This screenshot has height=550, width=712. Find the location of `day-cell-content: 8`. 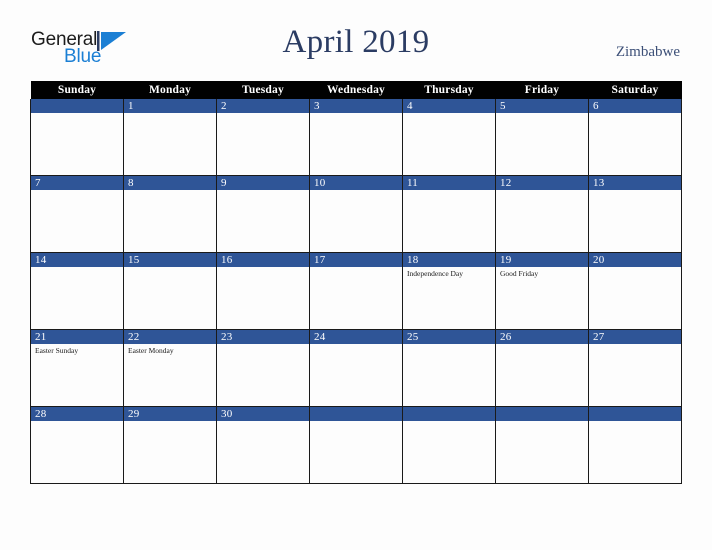

day-cell-content: 8 is located at coordinates (170, 214).